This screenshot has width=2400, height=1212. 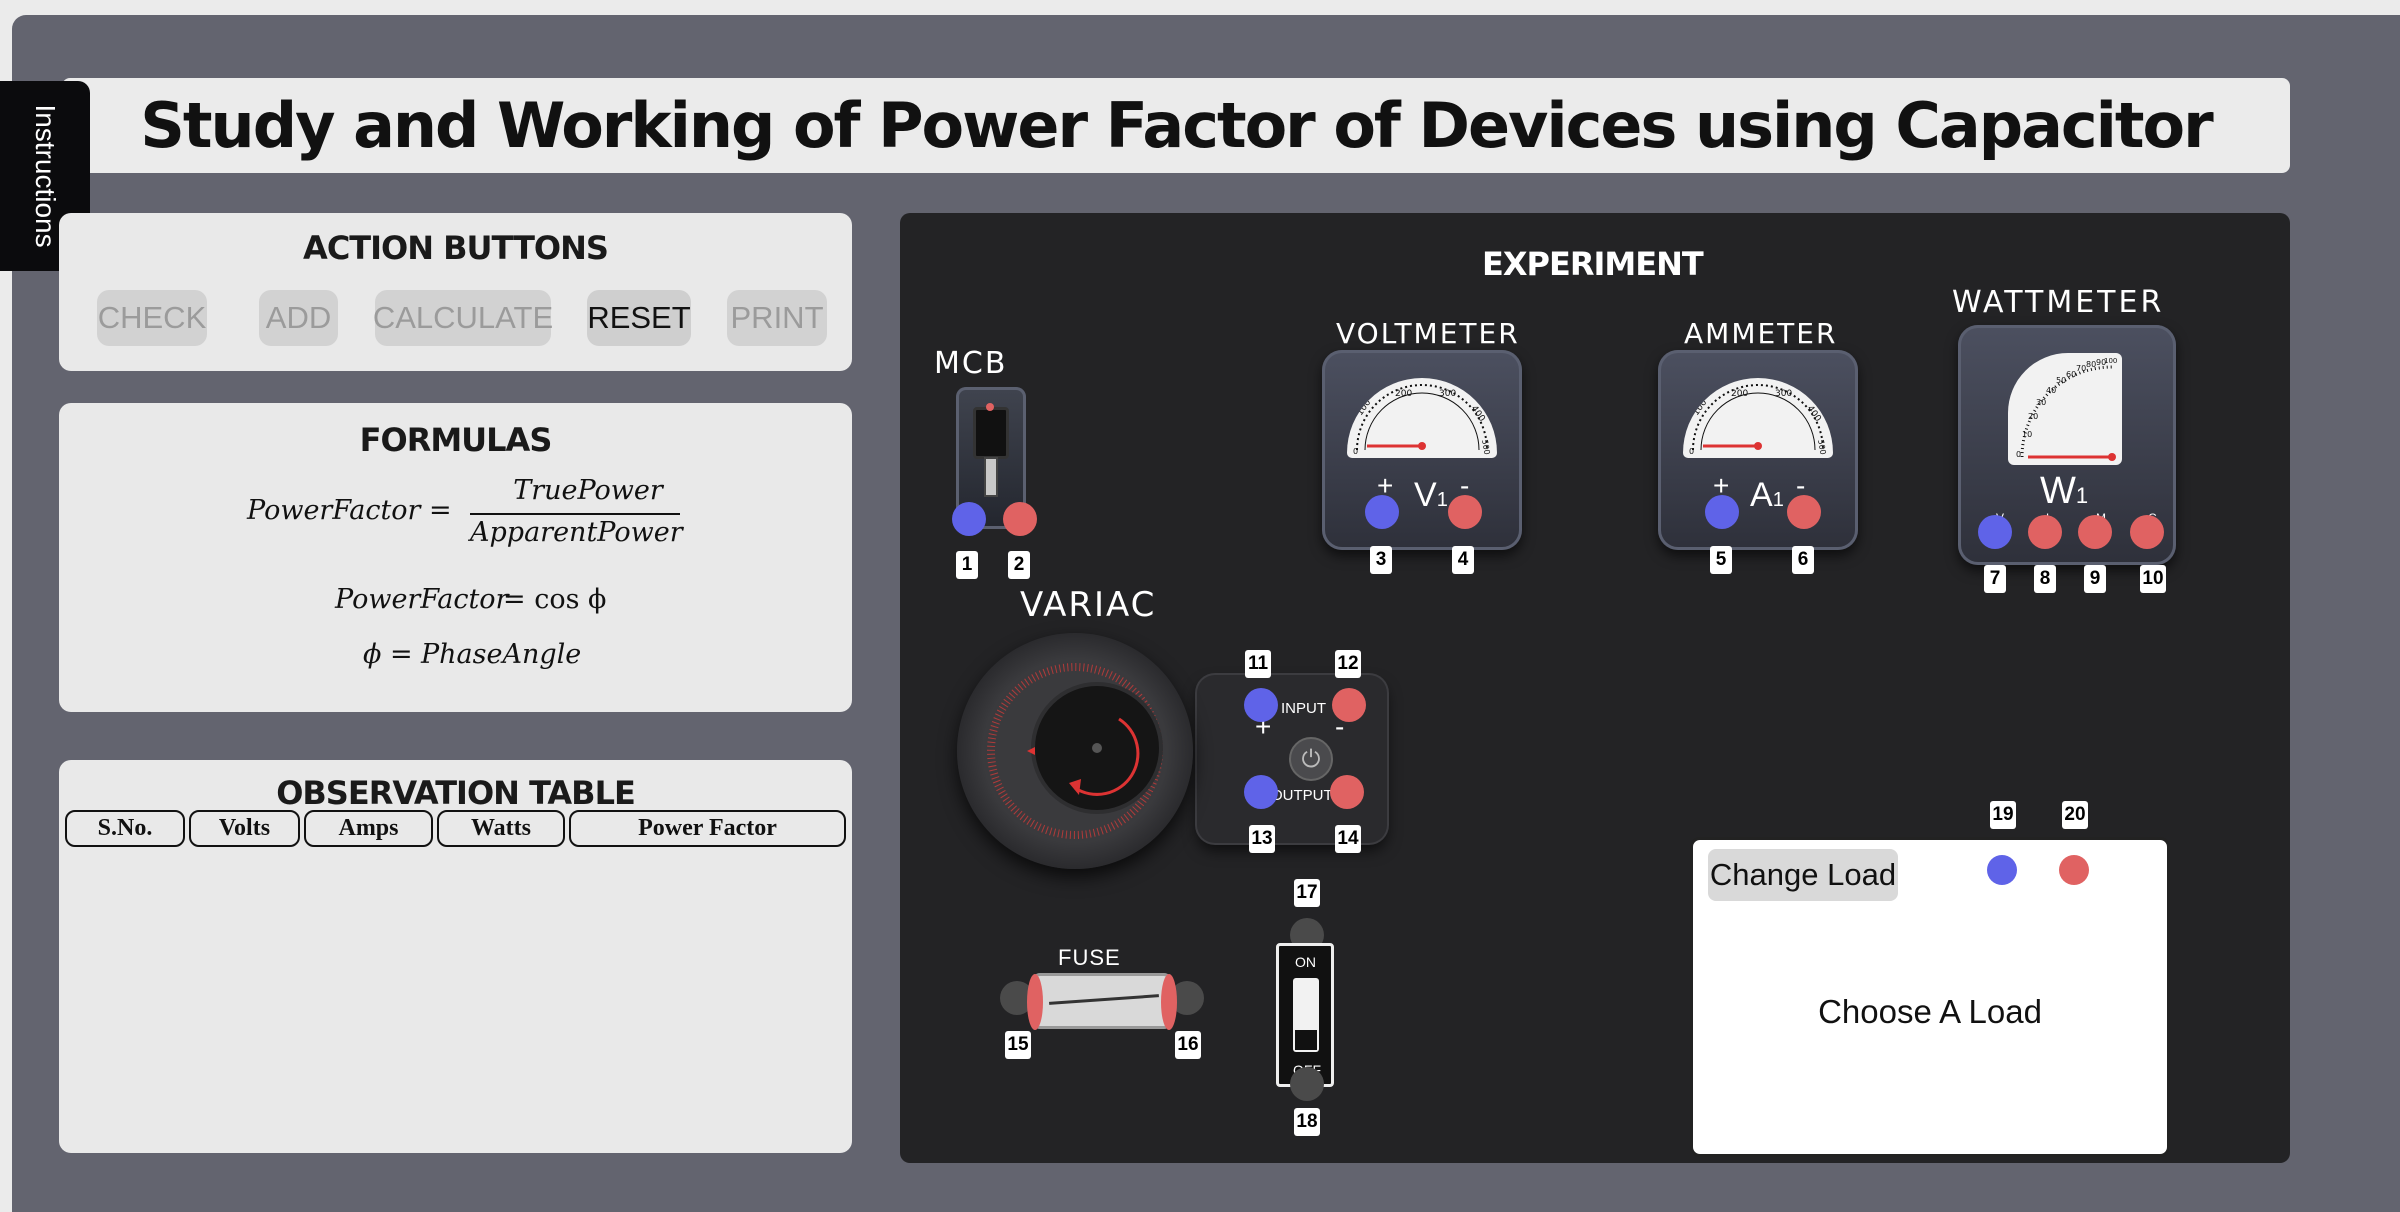 What do you see at coordinates (1761, 495) in the screenshot?
I see `ammeter-symbol-letter: A` at bounding box center [1761, 495].